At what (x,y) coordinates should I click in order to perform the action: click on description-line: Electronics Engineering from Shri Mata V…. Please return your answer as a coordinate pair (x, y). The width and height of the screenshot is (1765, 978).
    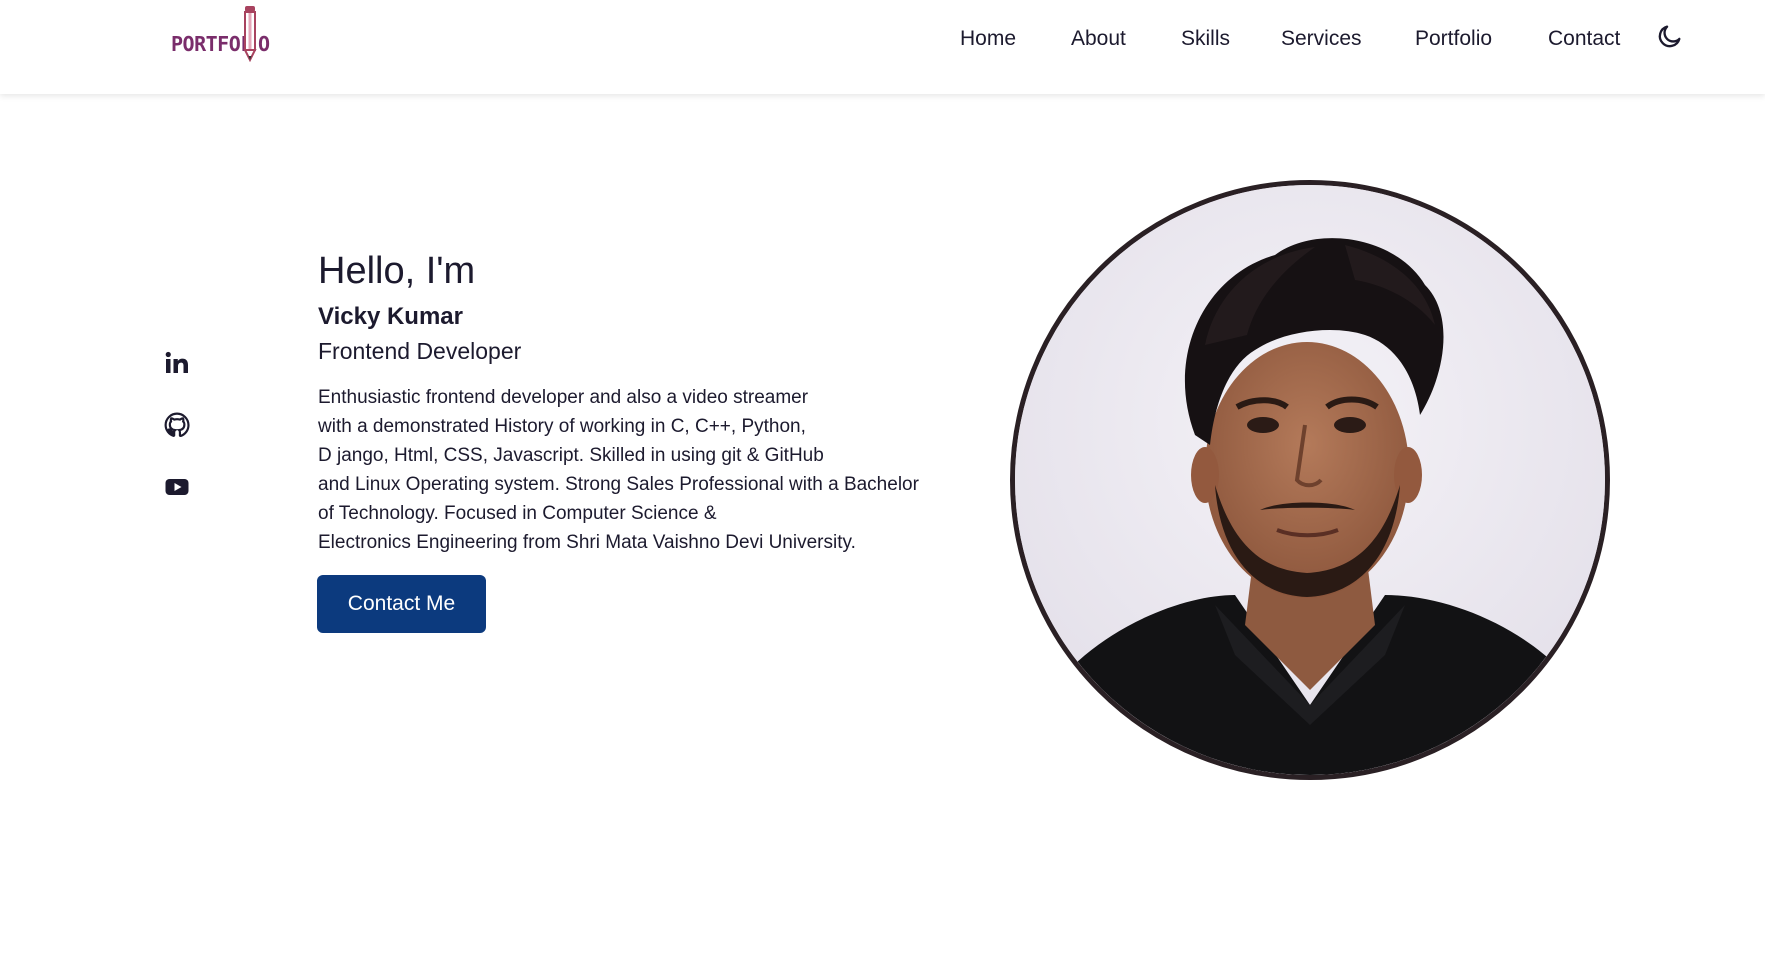
    Looking at the image, I should click on (587, 542).